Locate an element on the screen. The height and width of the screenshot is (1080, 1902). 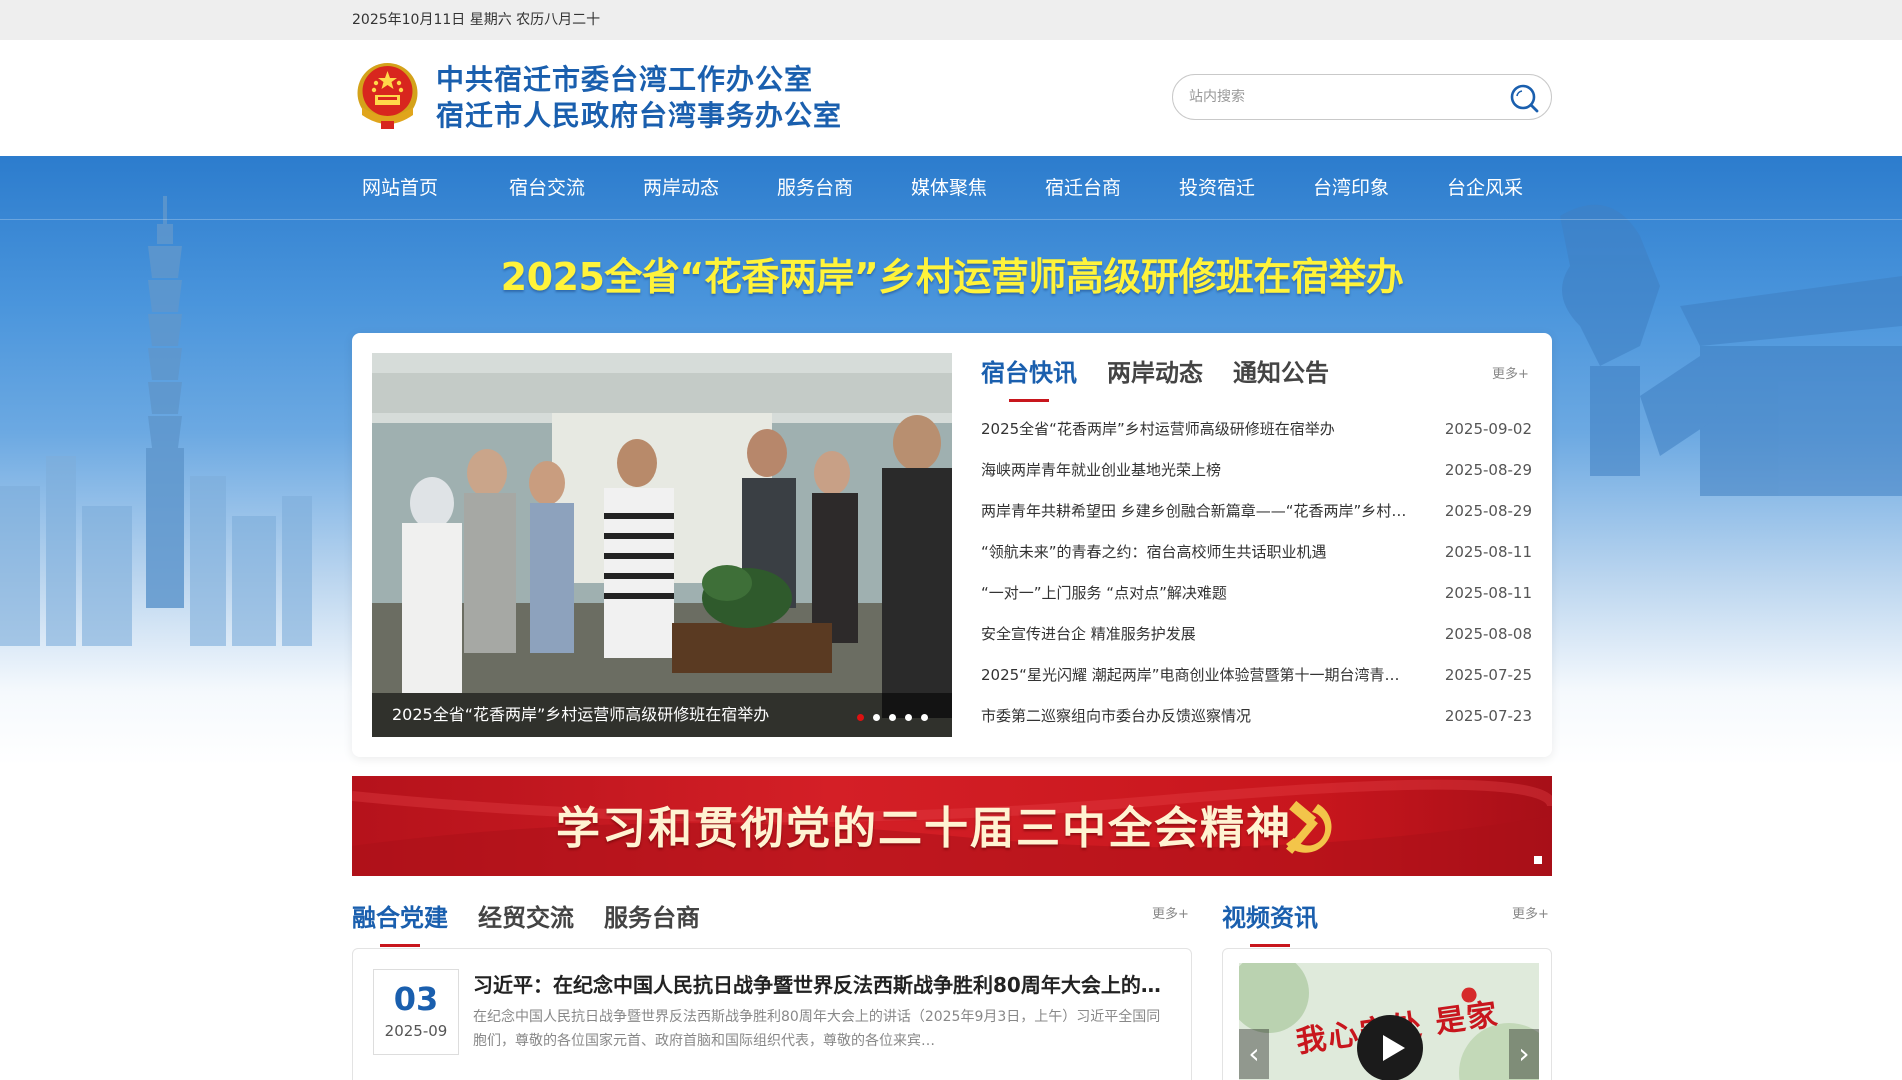
slide-photo is located at coordinates (662, 545).